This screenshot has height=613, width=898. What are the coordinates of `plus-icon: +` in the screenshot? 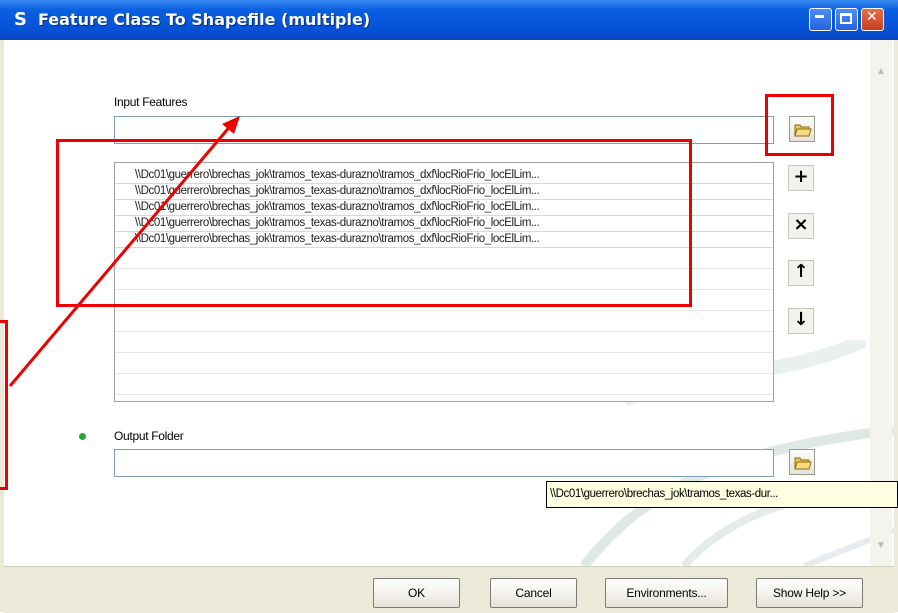 It's located at (801, 176).